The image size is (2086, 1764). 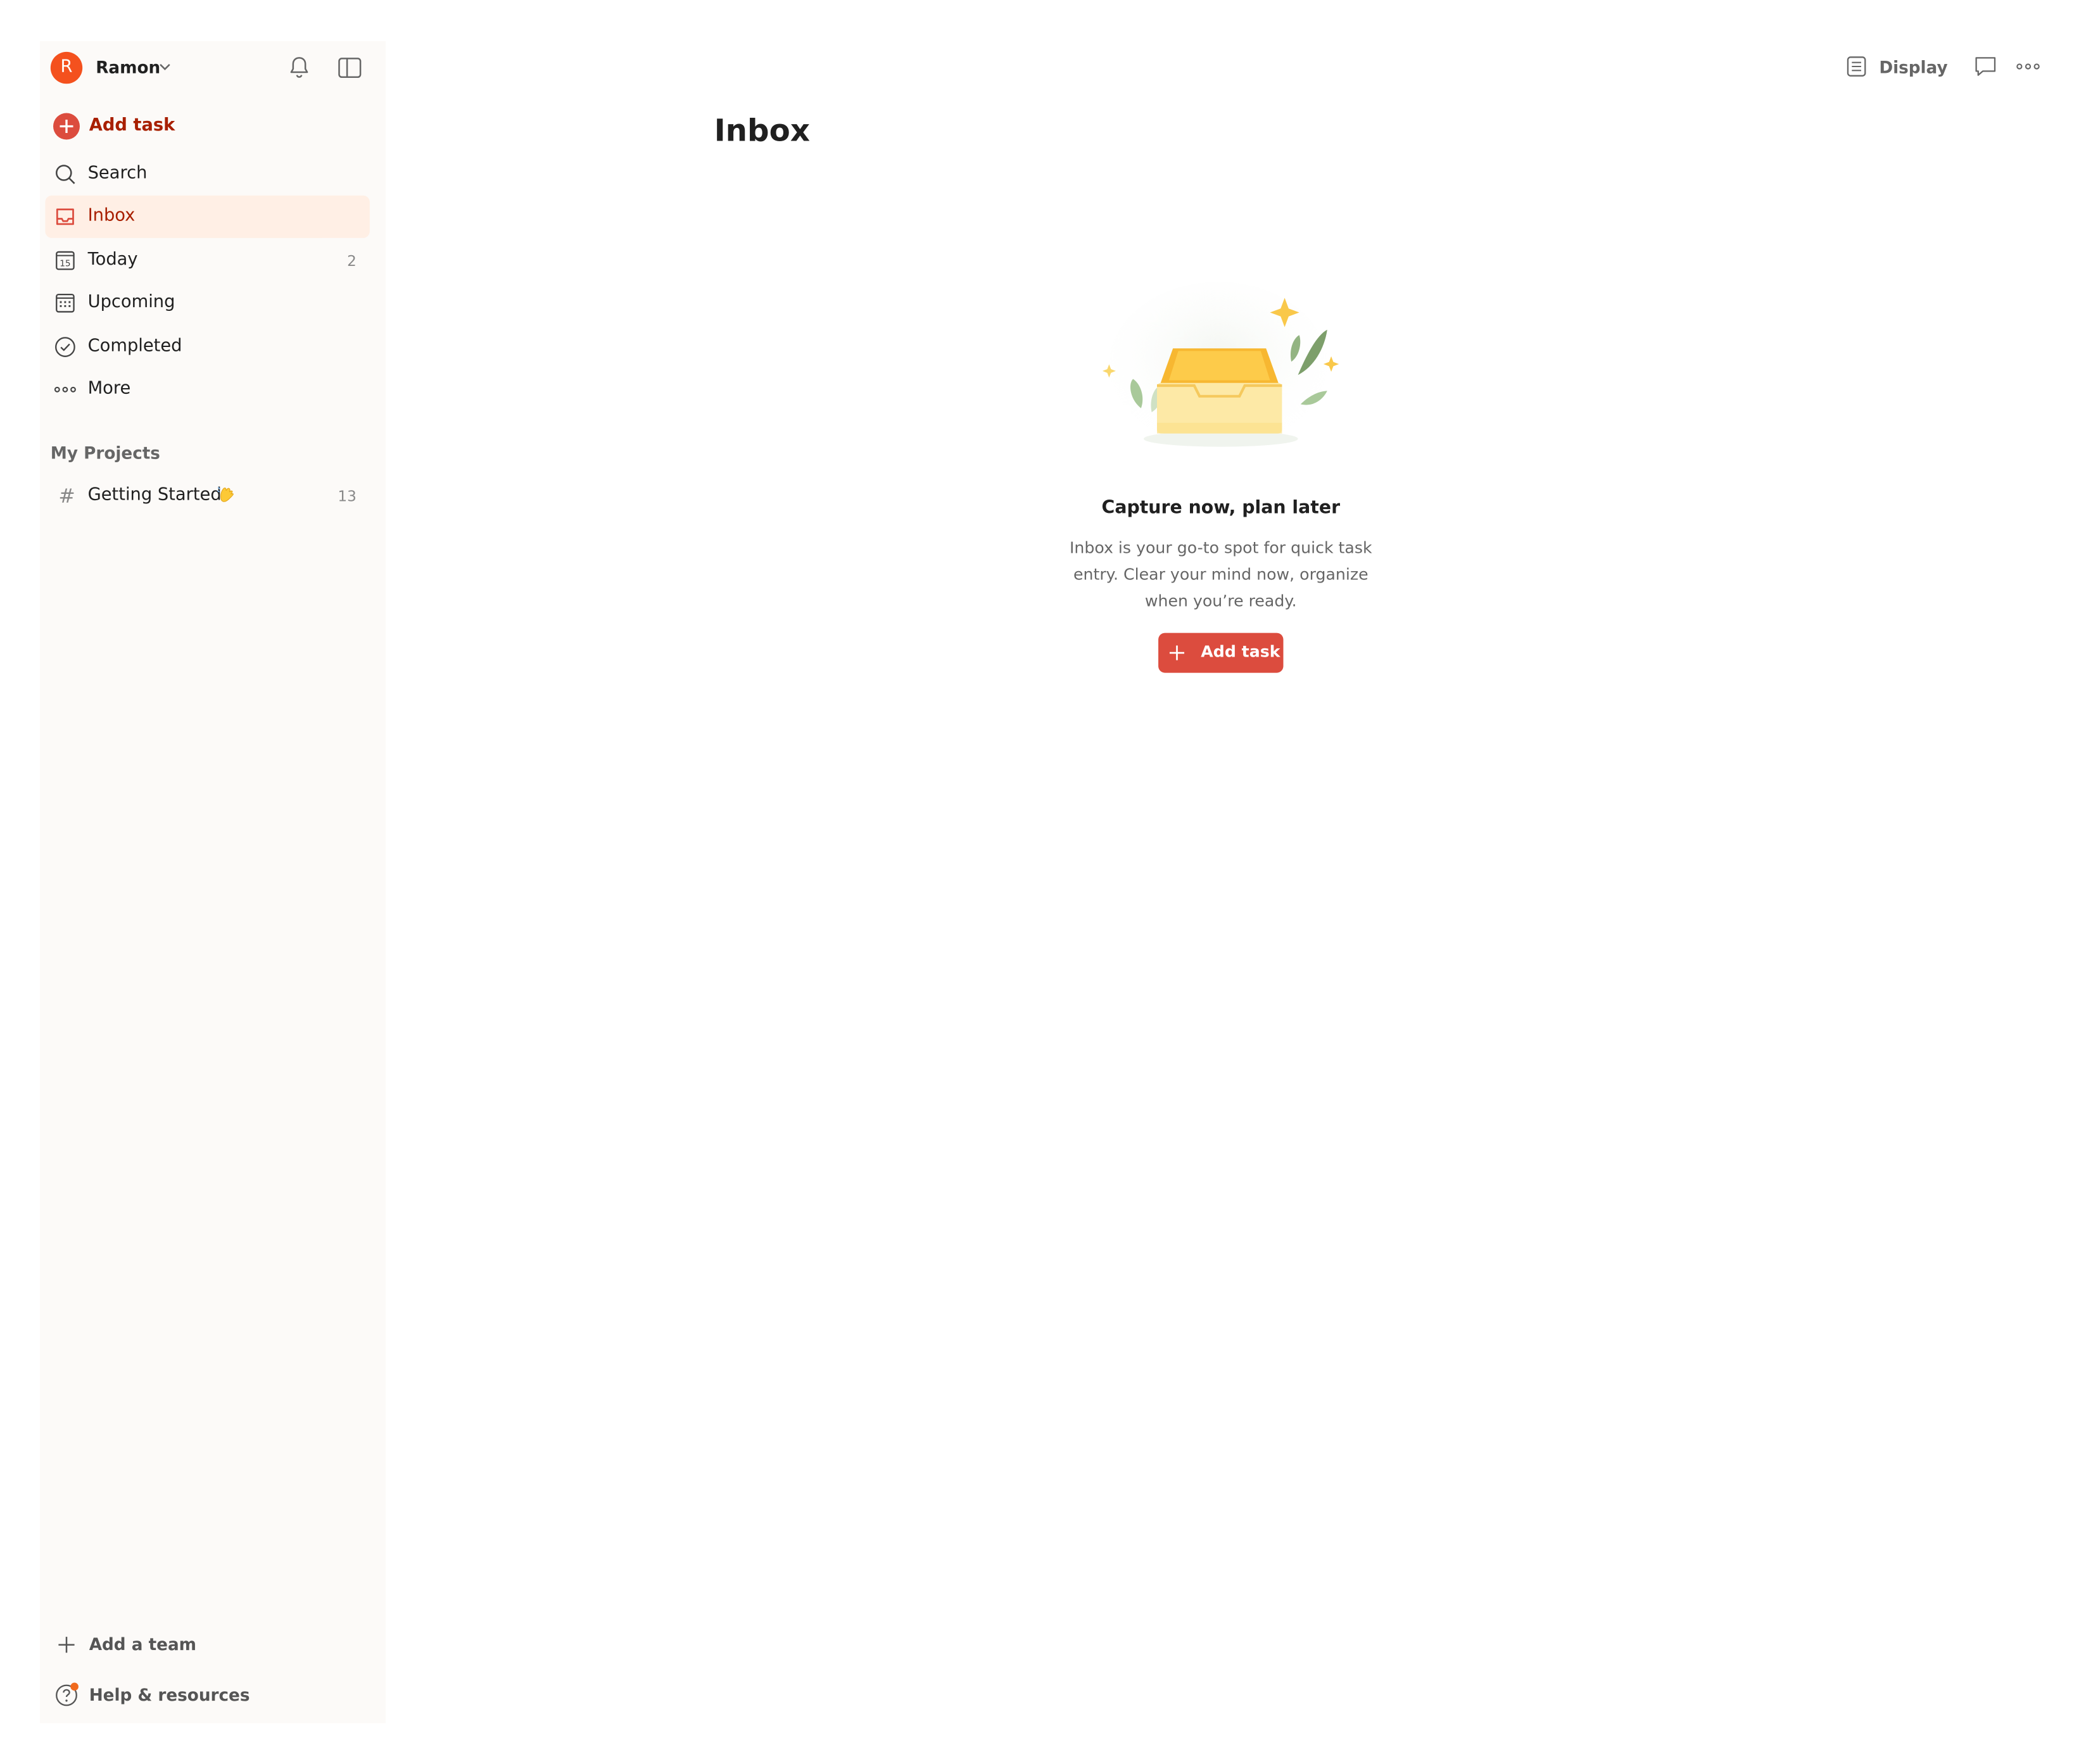 What do you see at coordinates (111, 216) in the screenshot?
I see `sidebar-item-label: Inbox` at bounding box center [111, 216].